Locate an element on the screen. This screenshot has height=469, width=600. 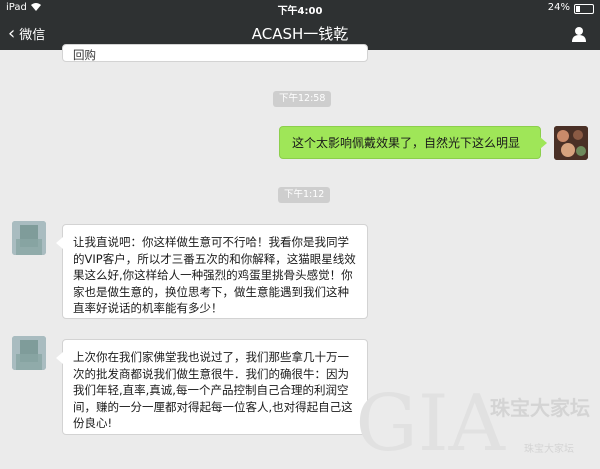
message-text: 这个太影响佩戴效果了，自然光下这么明显 is located at coordinates (406, 143).